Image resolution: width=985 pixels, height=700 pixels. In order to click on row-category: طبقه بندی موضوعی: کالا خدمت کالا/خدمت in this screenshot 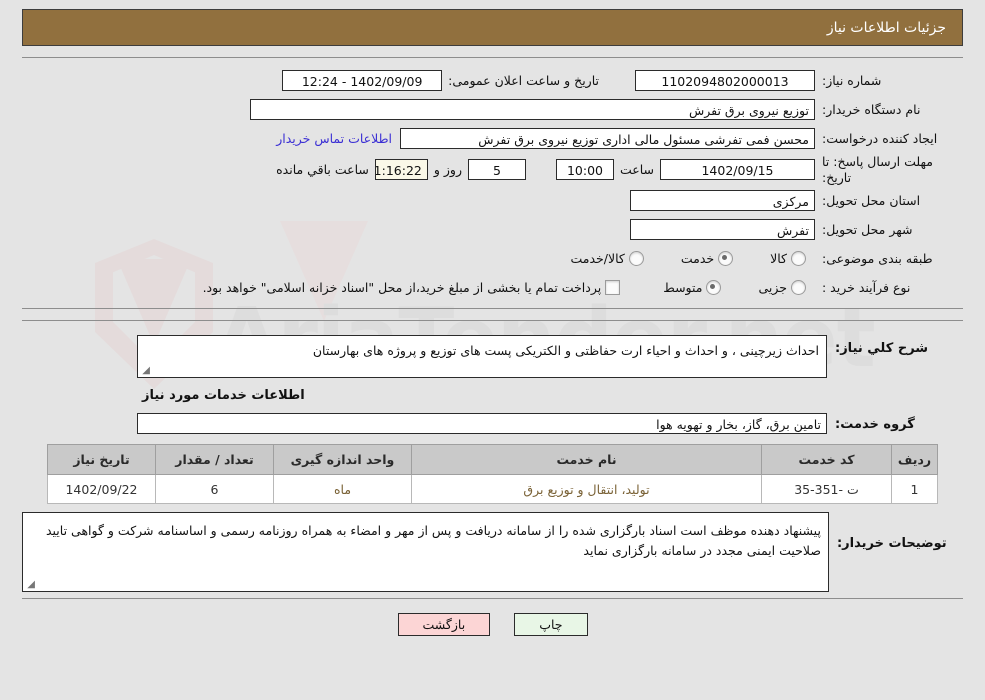, I will do `click(492, 258)`.